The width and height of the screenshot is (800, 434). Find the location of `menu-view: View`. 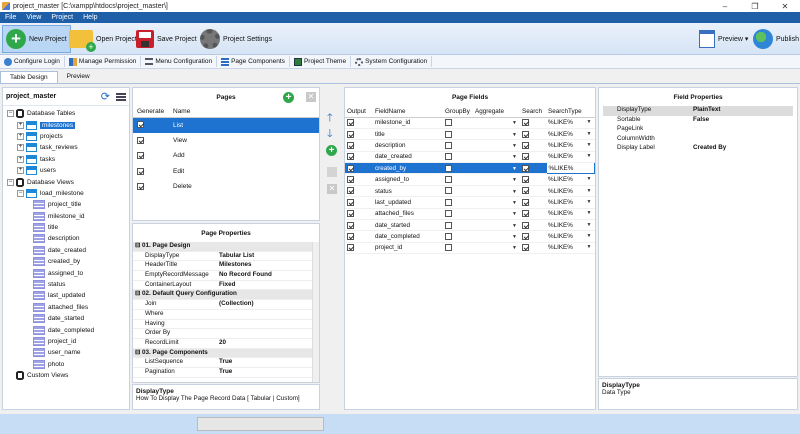

menu-view: View is located at coordinates (33, 17).